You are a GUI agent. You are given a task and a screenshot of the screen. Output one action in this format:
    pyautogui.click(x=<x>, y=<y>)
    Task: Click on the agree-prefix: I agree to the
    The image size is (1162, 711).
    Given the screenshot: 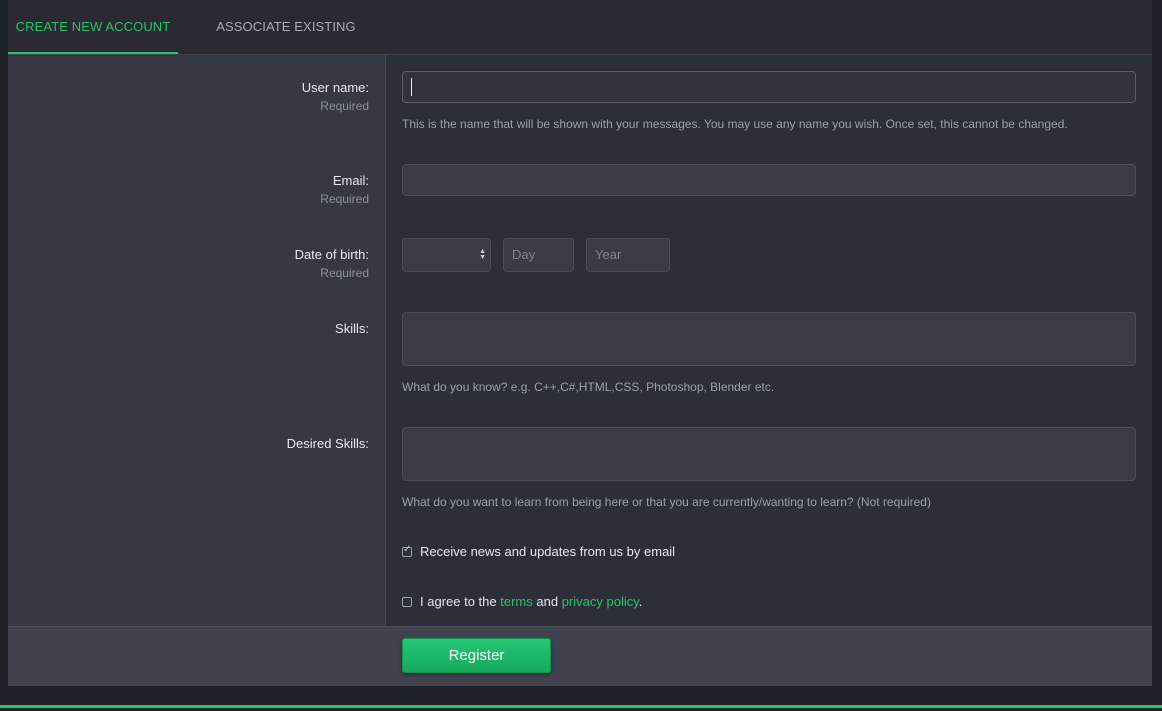 What is the action you would take?
    pyautogui.click(x=458, y=601)
    